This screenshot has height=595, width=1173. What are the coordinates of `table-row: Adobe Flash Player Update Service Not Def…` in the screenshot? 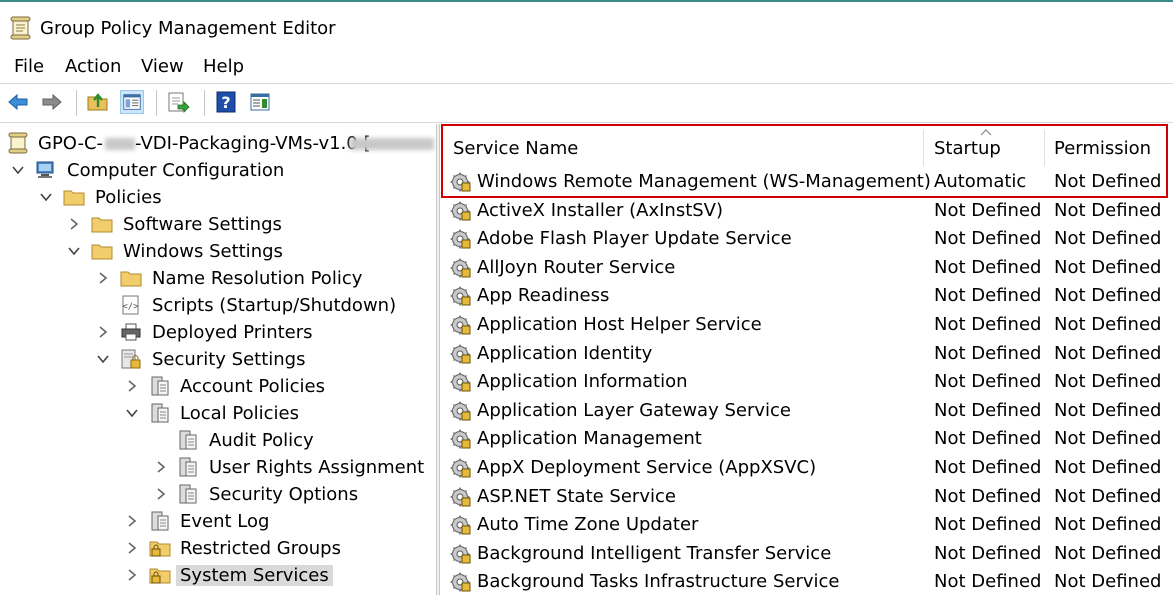 It's located at (807, 239).